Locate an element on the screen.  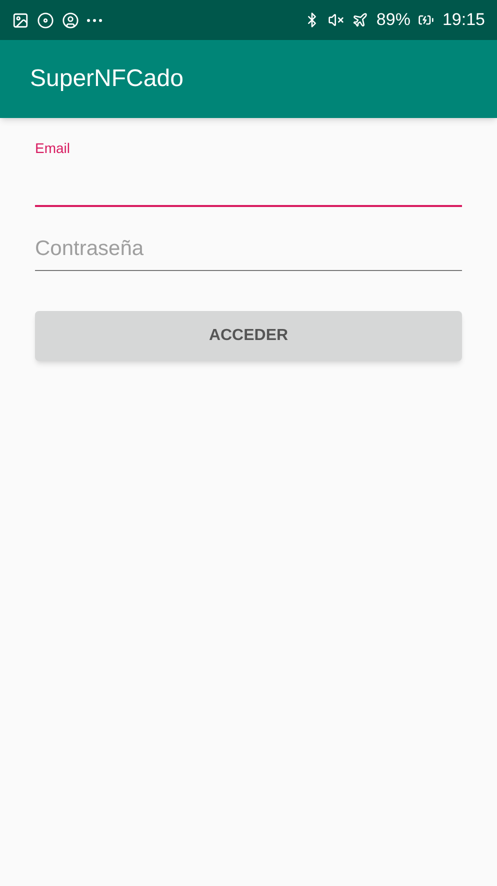
login-button: ACCEDER is located at coordinates (248, 336).